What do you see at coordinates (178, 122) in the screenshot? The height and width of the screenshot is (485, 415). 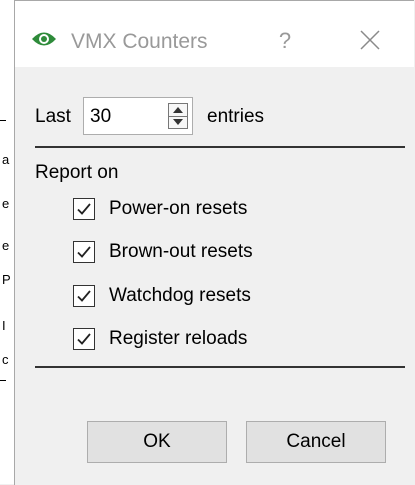 I see `spin-down-arrow-icon` at bounding box center [178, 122].